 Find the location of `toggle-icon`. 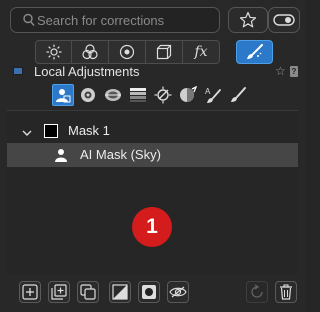

toggle-icon is located at coordinates (284, 20).